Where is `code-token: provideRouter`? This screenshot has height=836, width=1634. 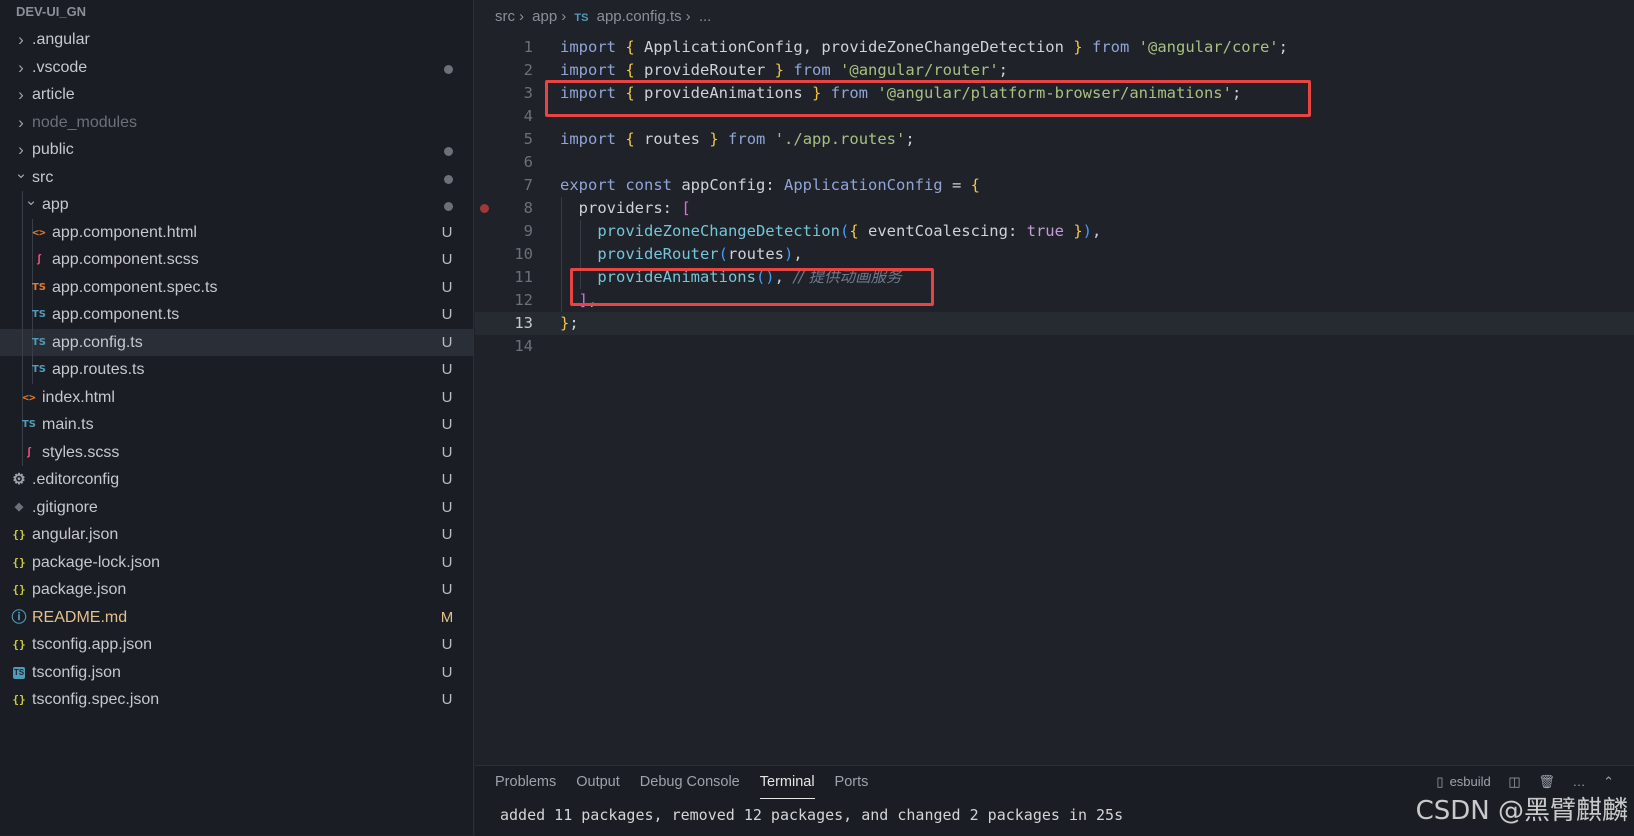
code-token: provideRouter is located at coordinates (704, 70).